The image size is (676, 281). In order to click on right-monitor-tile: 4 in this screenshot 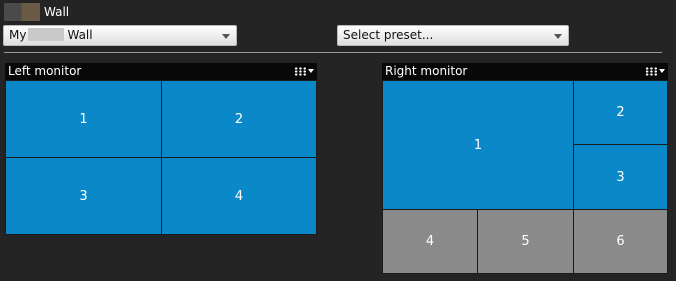, I will do `click(430, 241)`.